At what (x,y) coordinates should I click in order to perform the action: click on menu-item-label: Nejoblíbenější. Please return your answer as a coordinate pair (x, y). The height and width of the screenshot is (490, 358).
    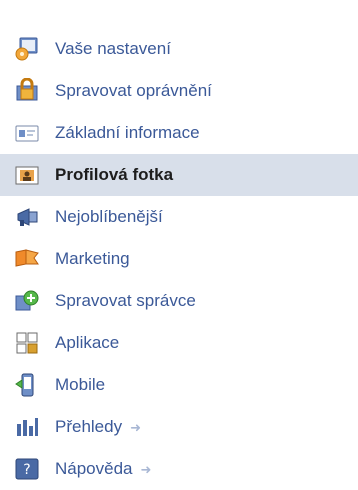
    Looking at the image, I should click on (109, 216).